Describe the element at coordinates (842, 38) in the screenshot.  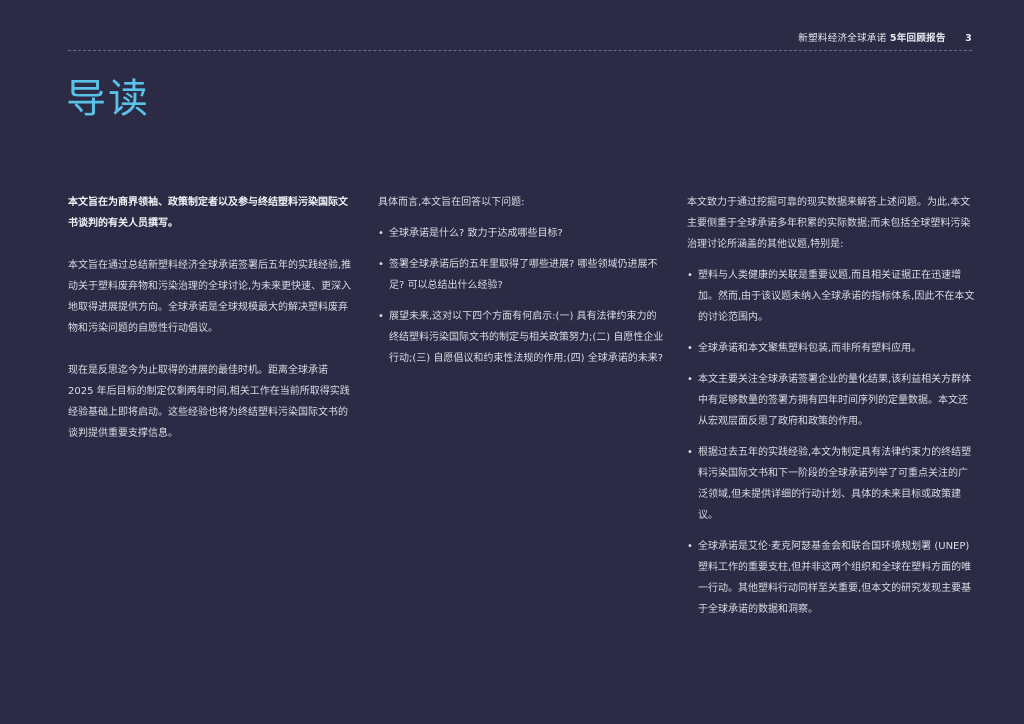
I see `doc-title: 新塑料经济全球承诺` at that location.